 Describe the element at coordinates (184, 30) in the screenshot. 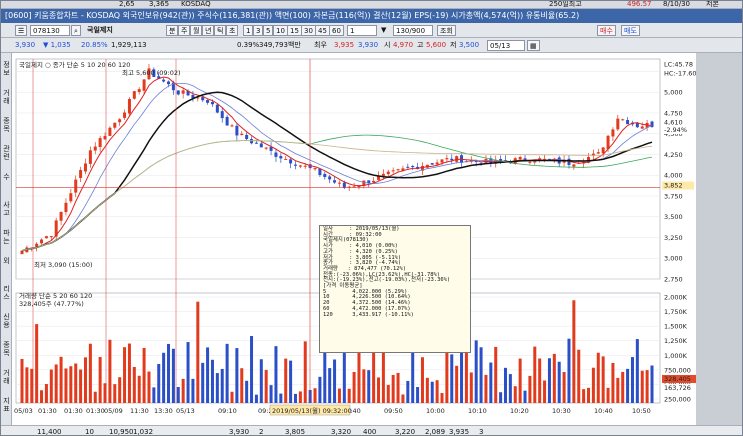

I see `period-week: 주` at that location.